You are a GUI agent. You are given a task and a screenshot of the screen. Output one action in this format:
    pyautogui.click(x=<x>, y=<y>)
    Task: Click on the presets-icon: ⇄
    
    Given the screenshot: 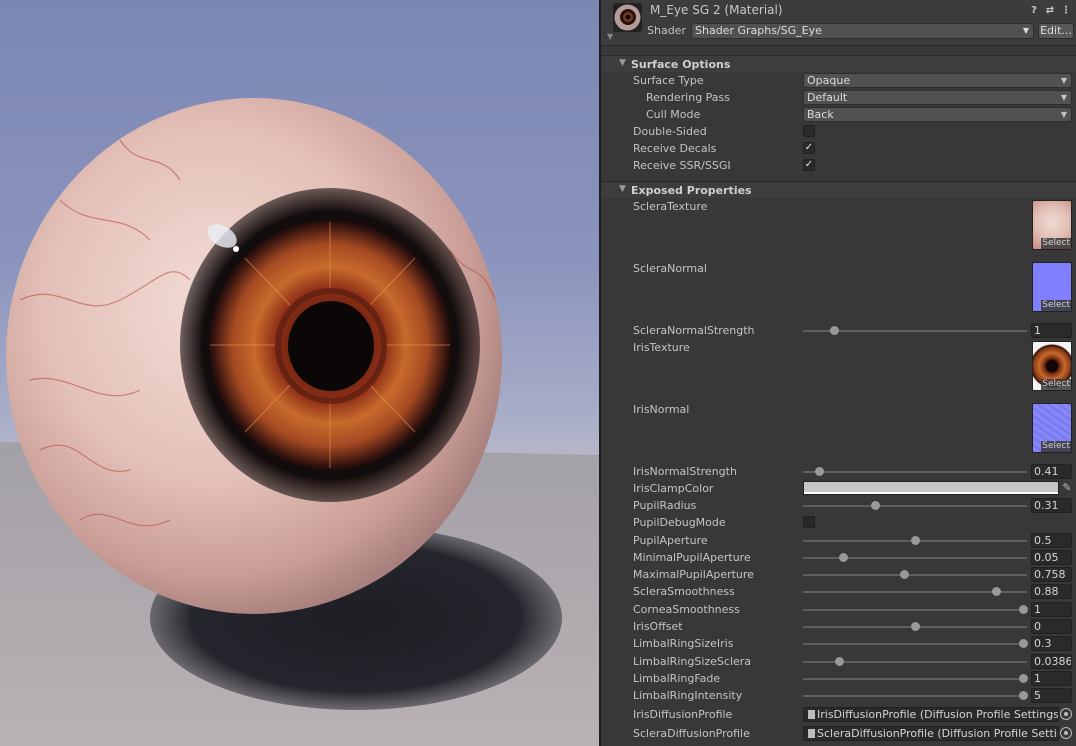 What is the action you would take?
    pyautogui.click(x=1050, y=10)
    